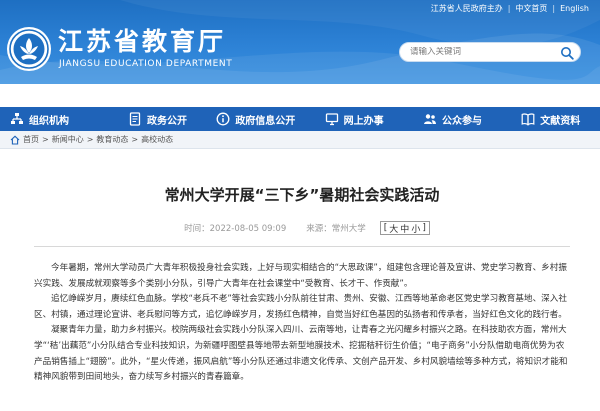 This screenshot has height=411, width=600. What do you see at coordinates (485, 52) in the screenshot?
I see `search-input` at bounding box center [485, 52].